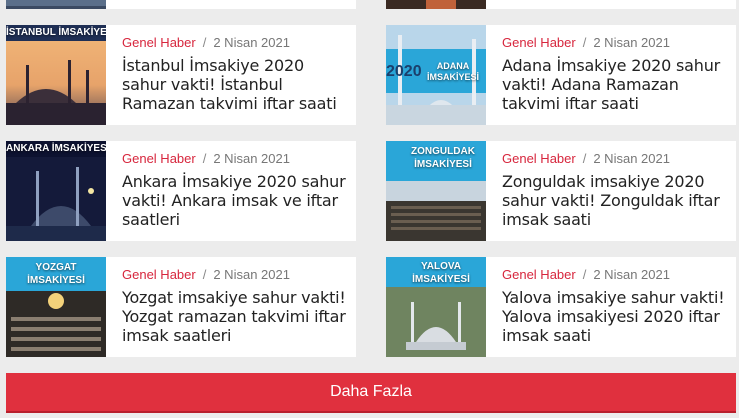 The width and height of the screenshot is (739, 418). Describe the element at coordinates (56, 274) in the screenshot. I see `thumbnail-caption: YOZGAT İMSAKİYESİ` at that location.